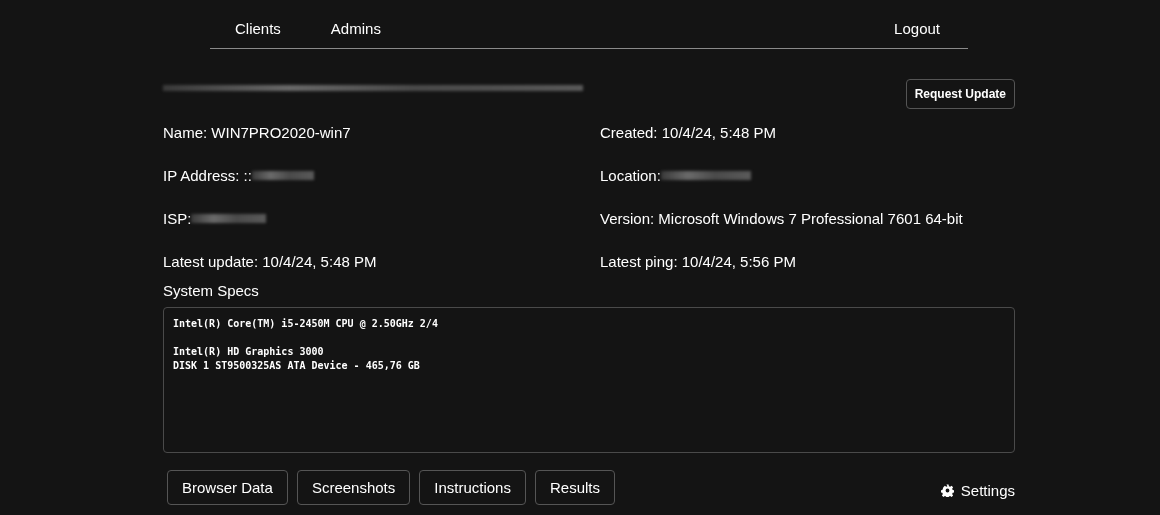  What do you see at coordinates (688, 132) in the screenshot?
I see `info-text: Created: 10/4/24, 5:48 PM` at bounding box center [688, 132].